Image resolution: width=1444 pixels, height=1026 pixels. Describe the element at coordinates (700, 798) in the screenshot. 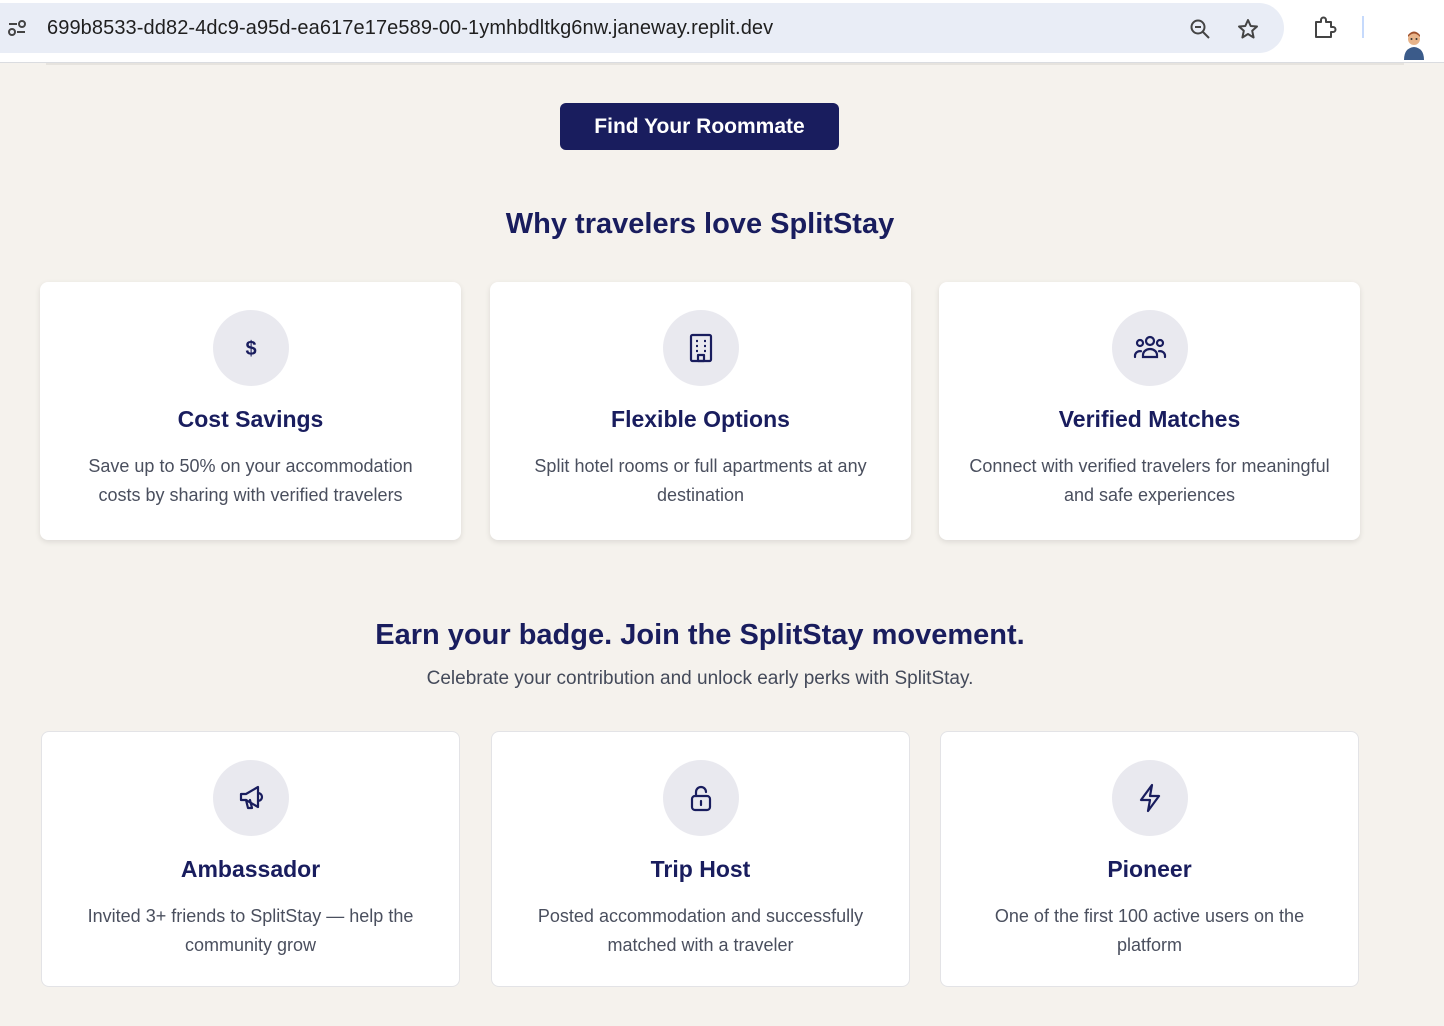

I see `unlock-icon` at that location.